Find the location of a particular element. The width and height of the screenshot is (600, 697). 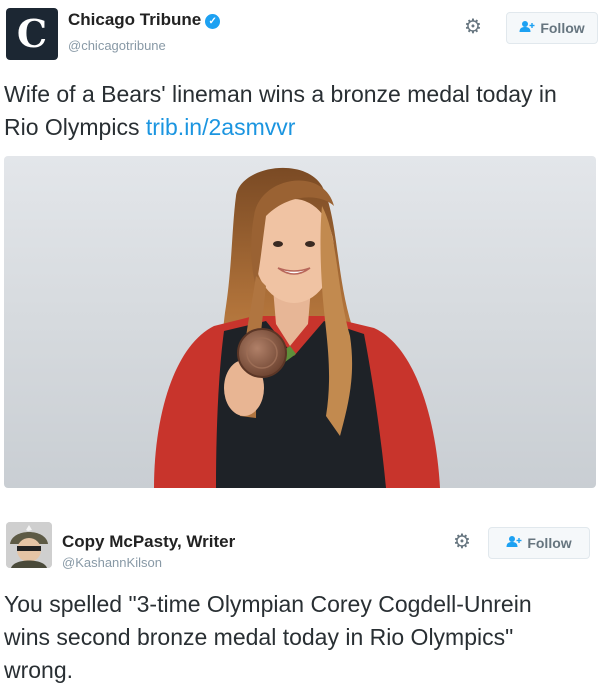

soldier-avatar-icon is located at coordinates (29, 545).